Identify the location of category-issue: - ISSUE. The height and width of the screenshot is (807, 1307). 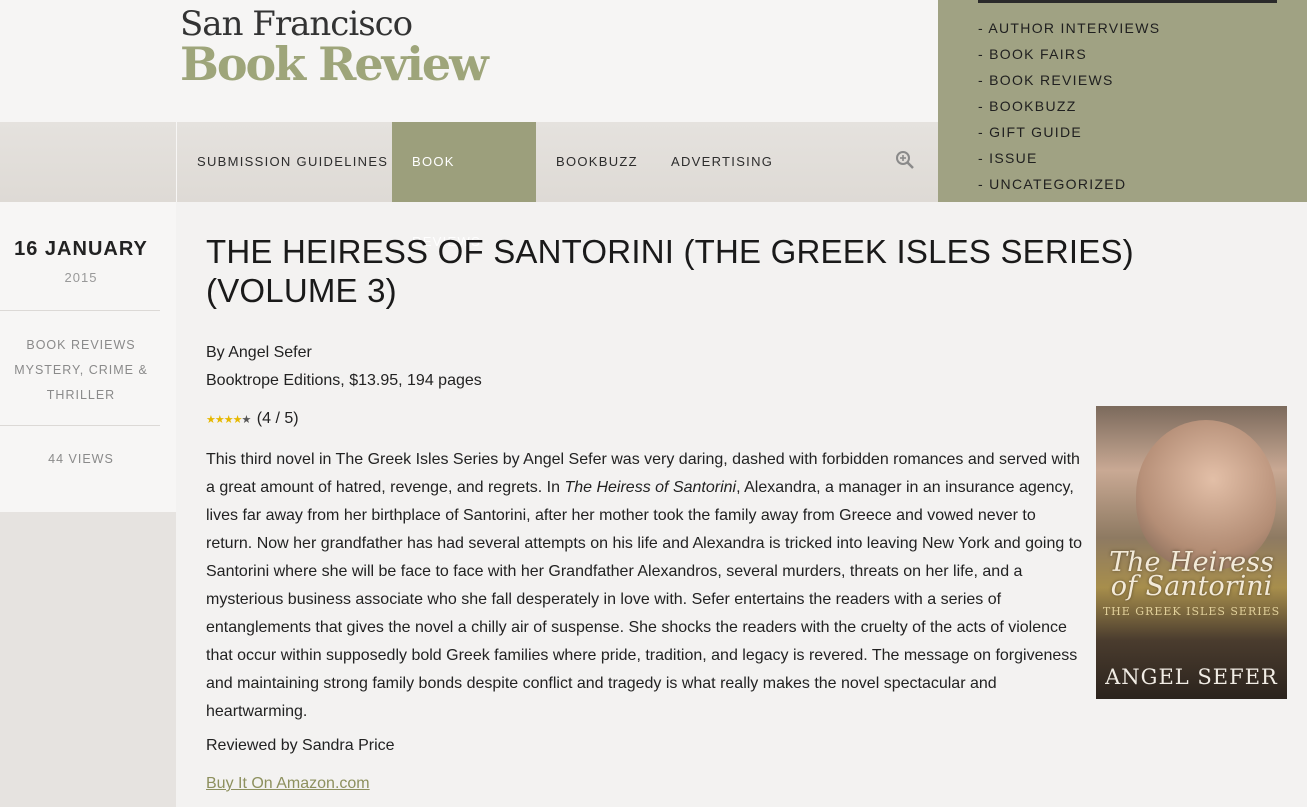
(1069, 158).